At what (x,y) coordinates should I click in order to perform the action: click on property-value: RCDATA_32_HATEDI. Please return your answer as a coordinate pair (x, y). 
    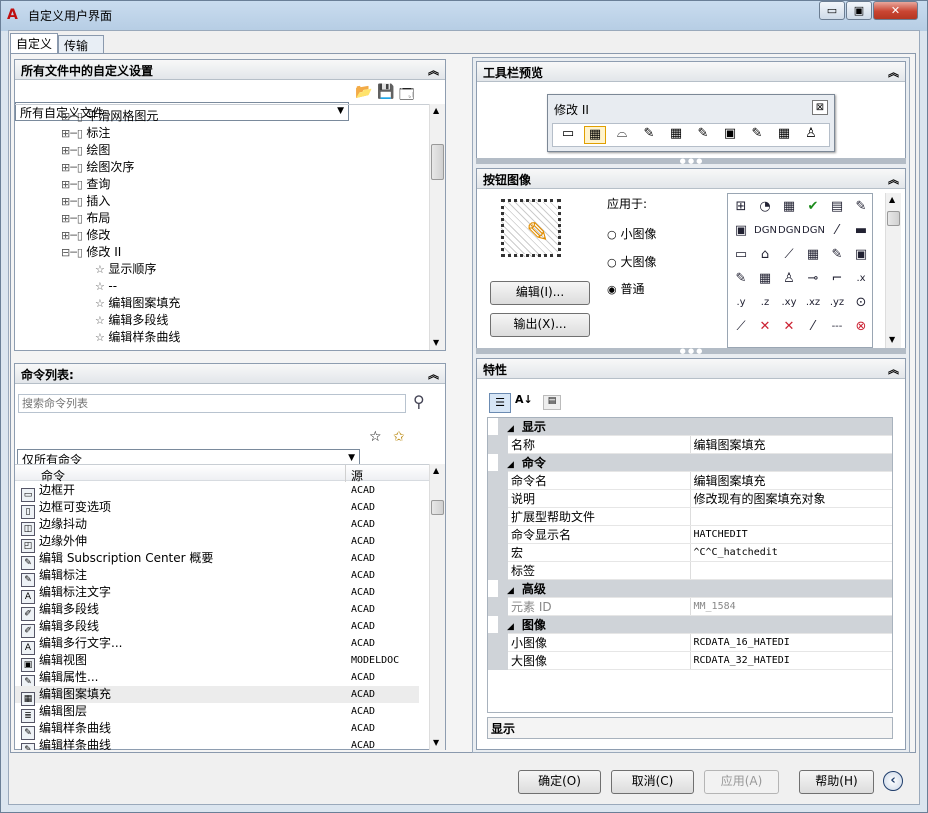
    Looking at the image, I should click on (791, 660).